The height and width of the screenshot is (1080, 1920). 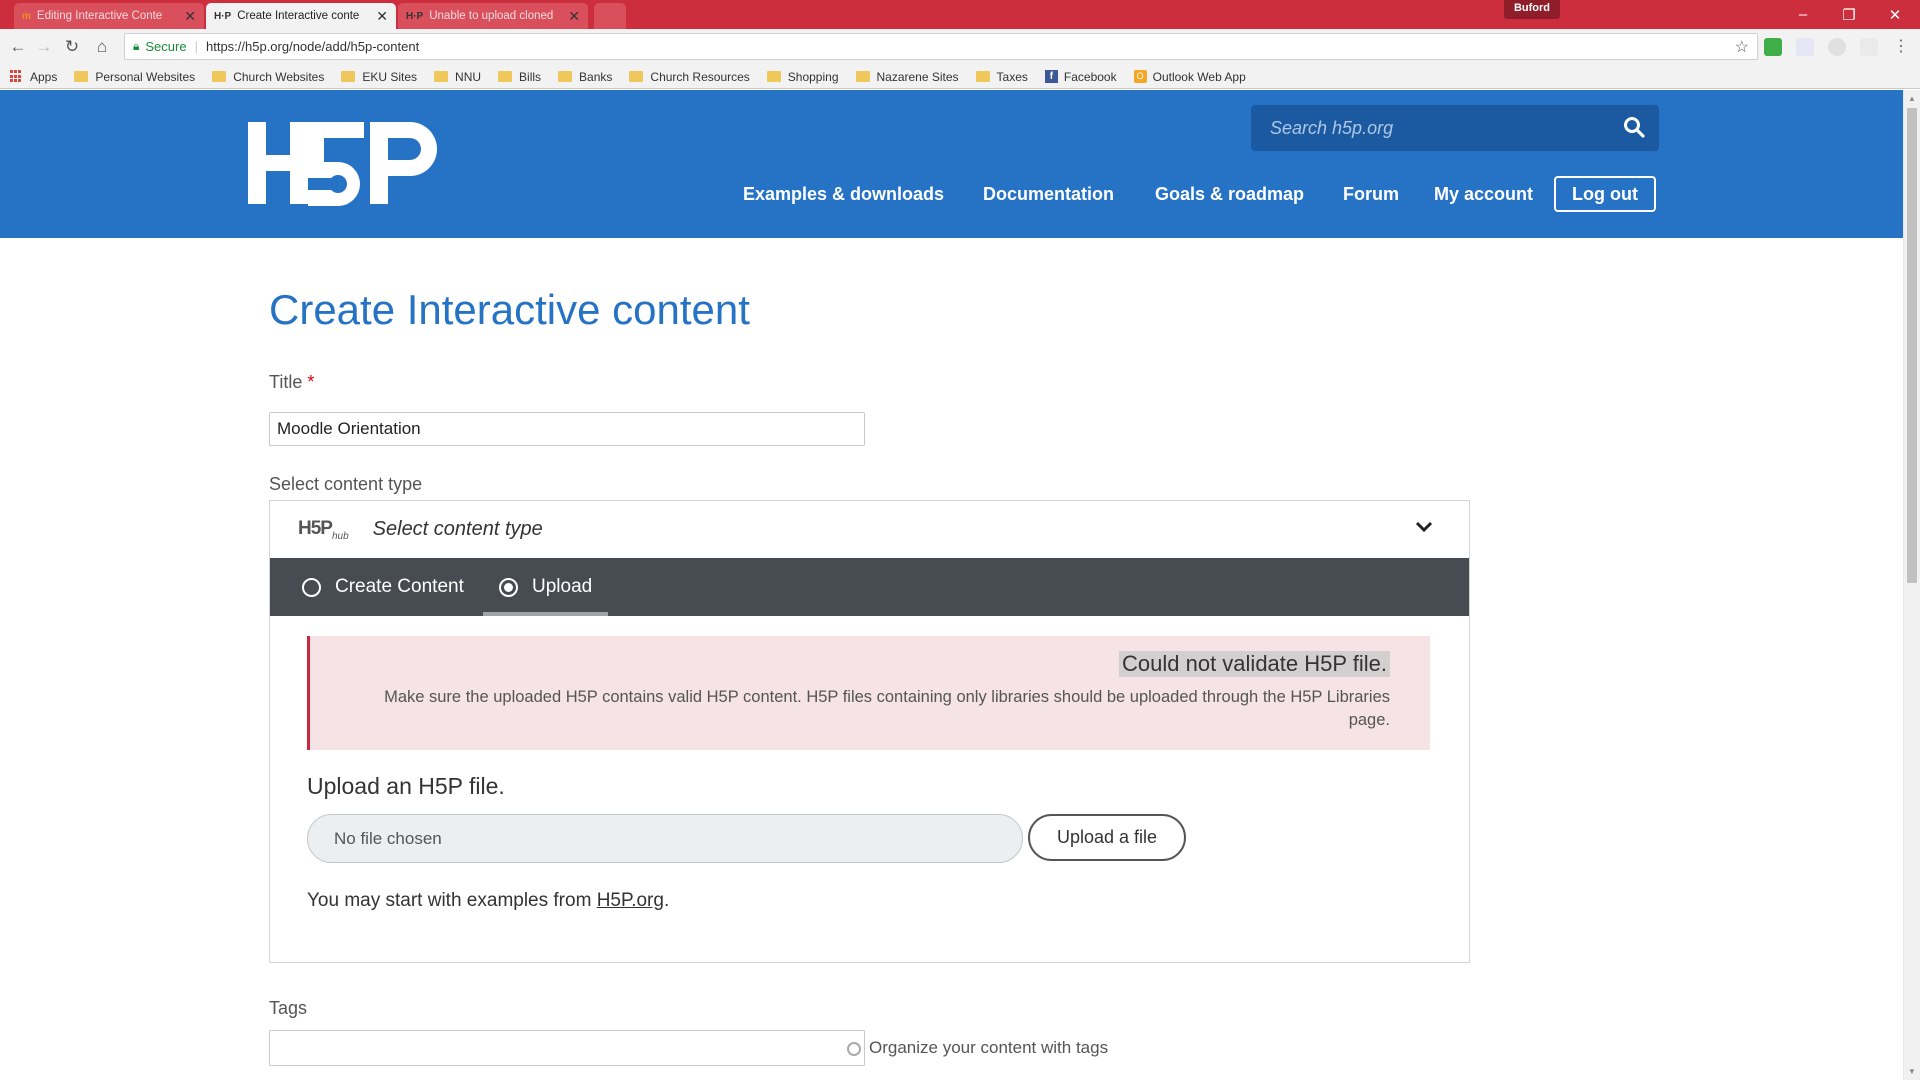 I want to click on bookmark-label: Shopping, so click(x=813, y=76).